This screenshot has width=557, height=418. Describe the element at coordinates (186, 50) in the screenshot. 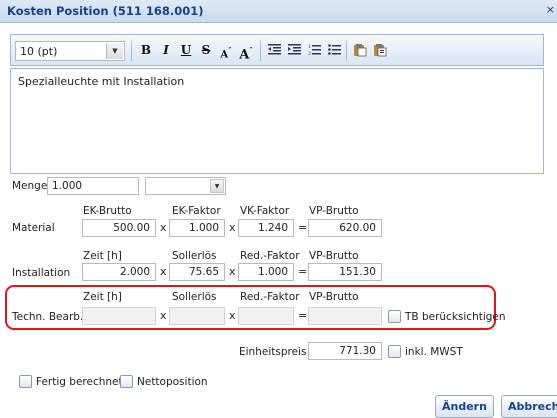

I see `underline-icon: U` at that location.